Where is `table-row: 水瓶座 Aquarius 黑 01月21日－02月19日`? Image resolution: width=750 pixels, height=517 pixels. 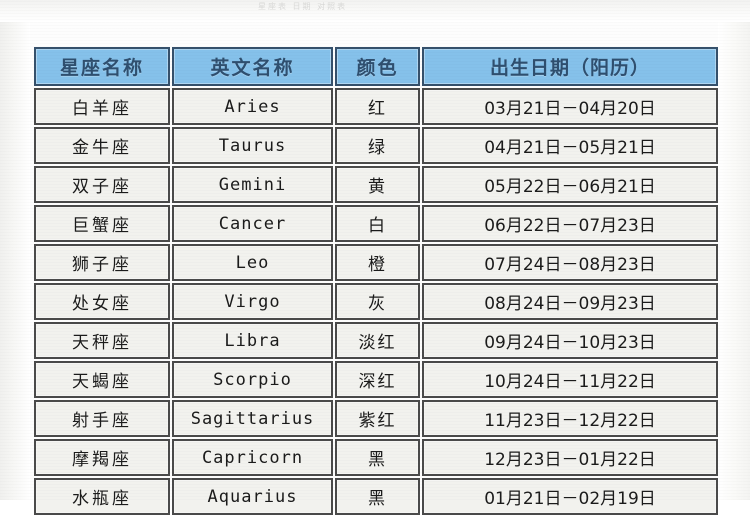
table-row: 水瓶座 Aquarius 黑 01月21日－02月19日 is located at coordinates (376, 496).